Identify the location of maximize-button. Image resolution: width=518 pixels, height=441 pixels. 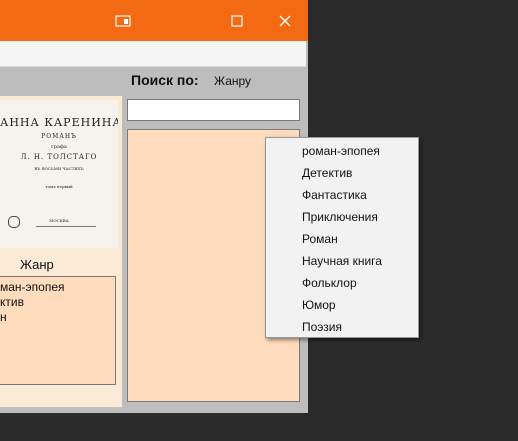
(237, 20).